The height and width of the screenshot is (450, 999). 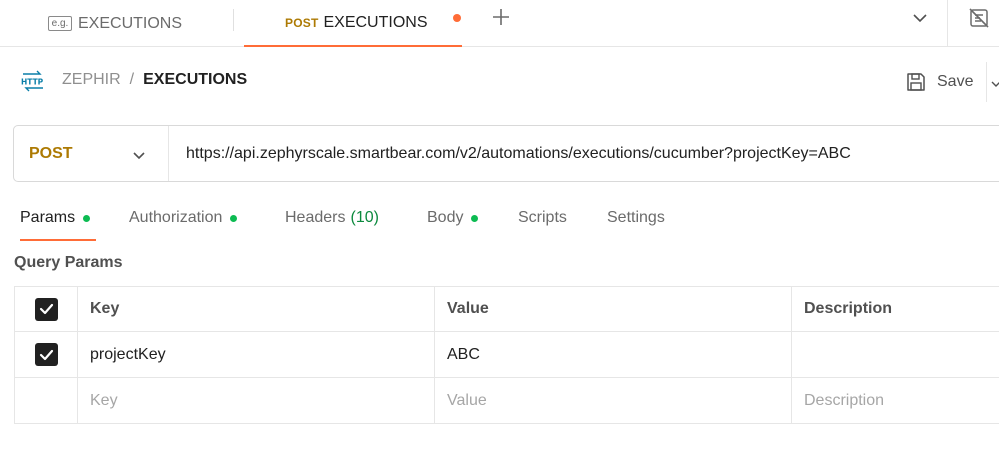 I want to click on tab-divider, so click(x=233, y=20).